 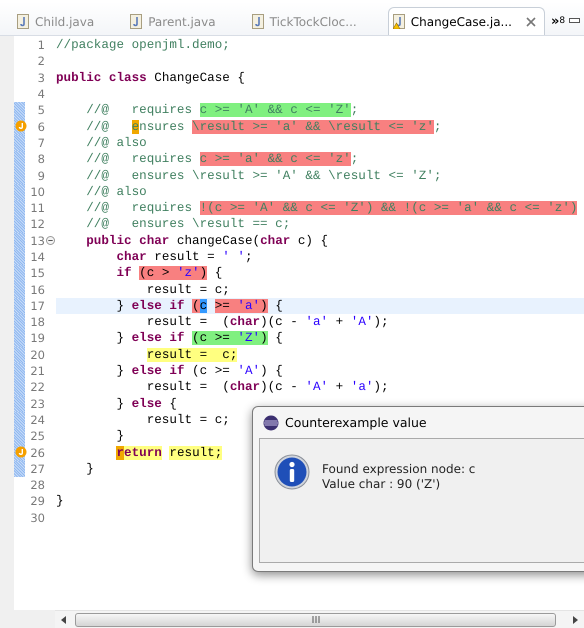 What do you see at coordinates (37, 305) in the screenshot?
I see `line-number: 17` at bounding box center [37, 305].